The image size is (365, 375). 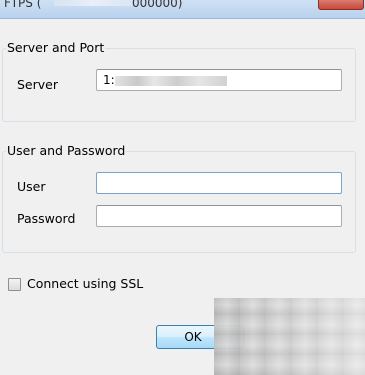 I want to click on connect-ssl-label: Connect using SSL, so click(x=85, y=283).